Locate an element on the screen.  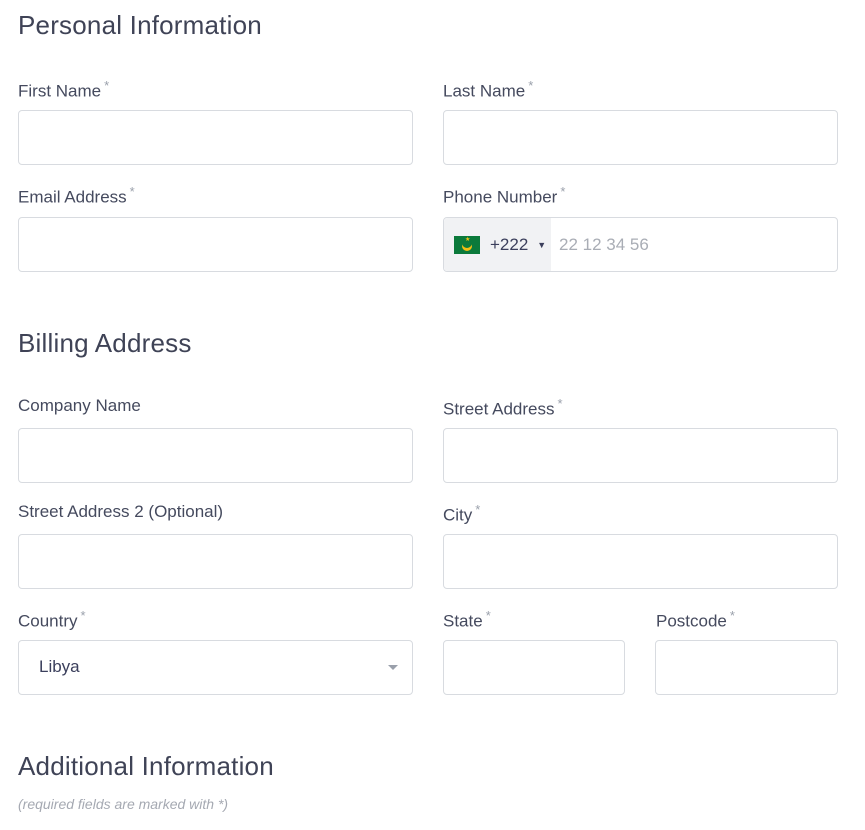
company-label: Company Name is located at coordinates (79, 406).